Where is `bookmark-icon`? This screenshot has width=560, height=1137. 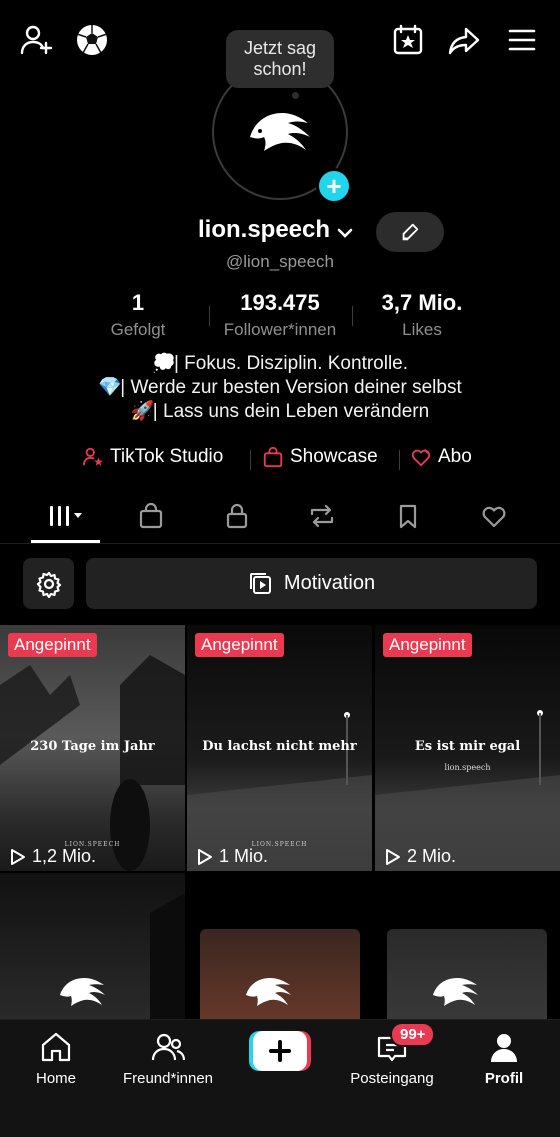 bookmark-icon is located at coordinates (408, 516).